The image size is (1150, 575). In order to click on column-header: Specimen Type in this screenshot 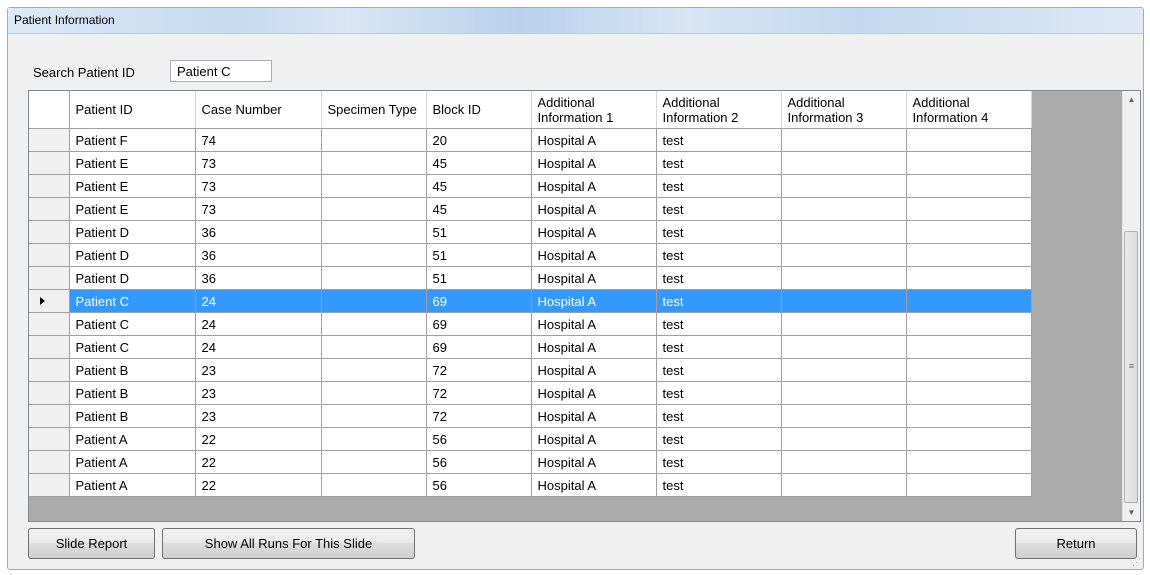, I will do `click(374, 110)`.